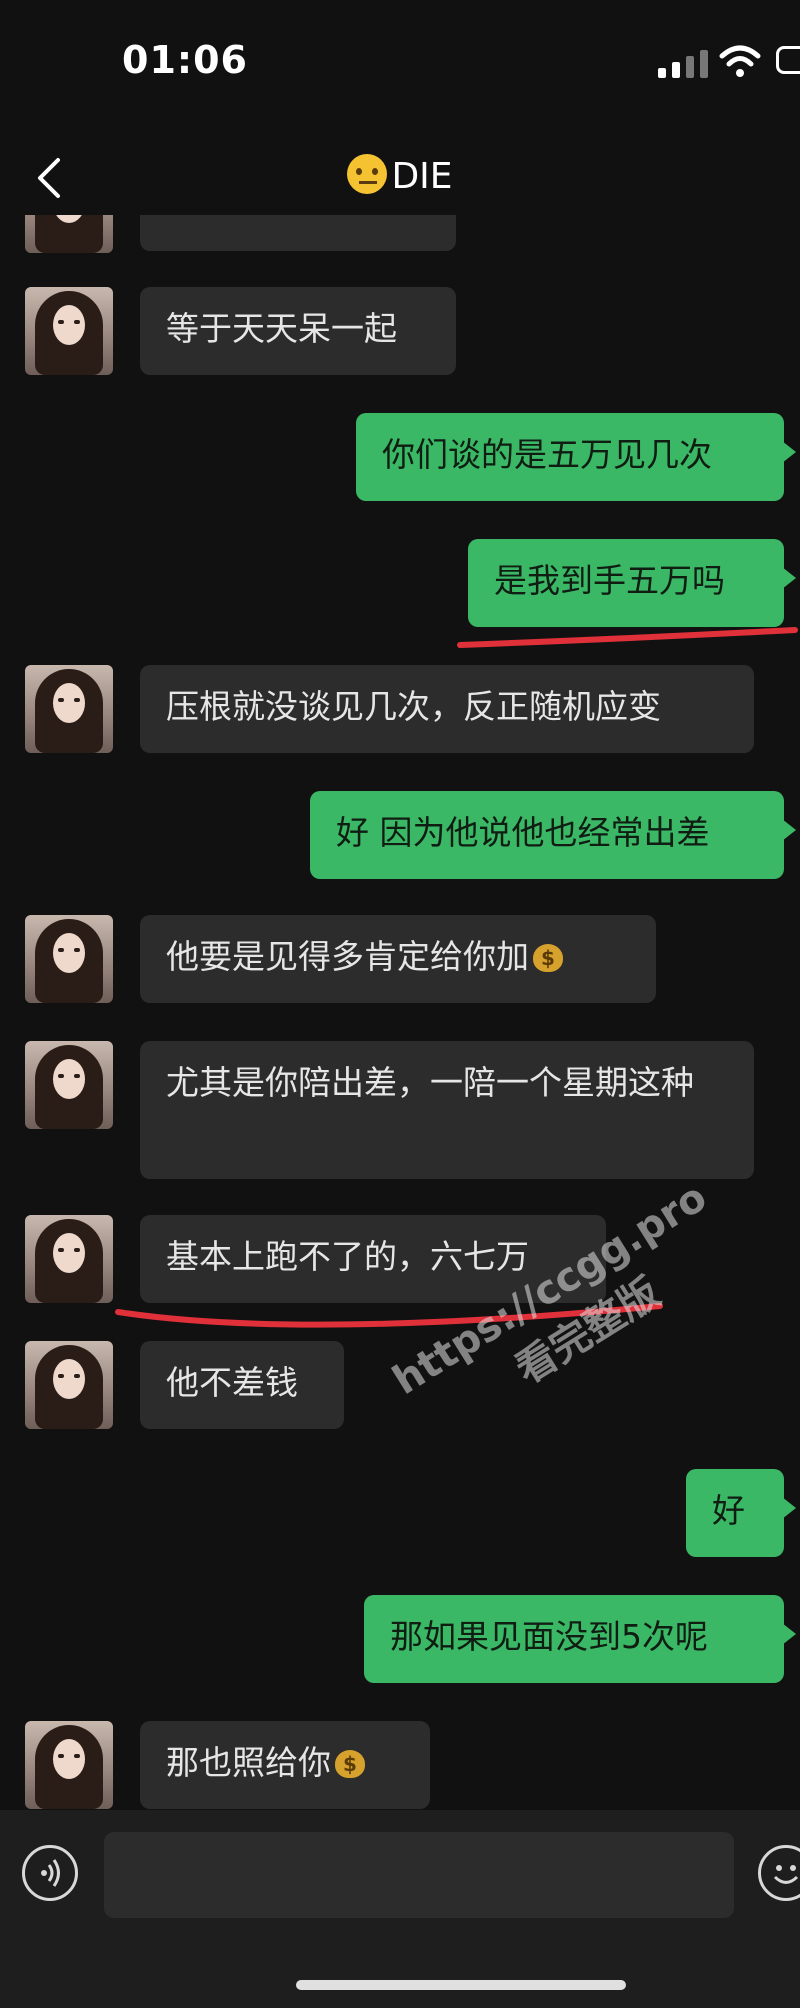  What do you see at coordinates (683, 64) in the screenshot?
I see `cellular-signal-icon` at bounding box center [683, 64].